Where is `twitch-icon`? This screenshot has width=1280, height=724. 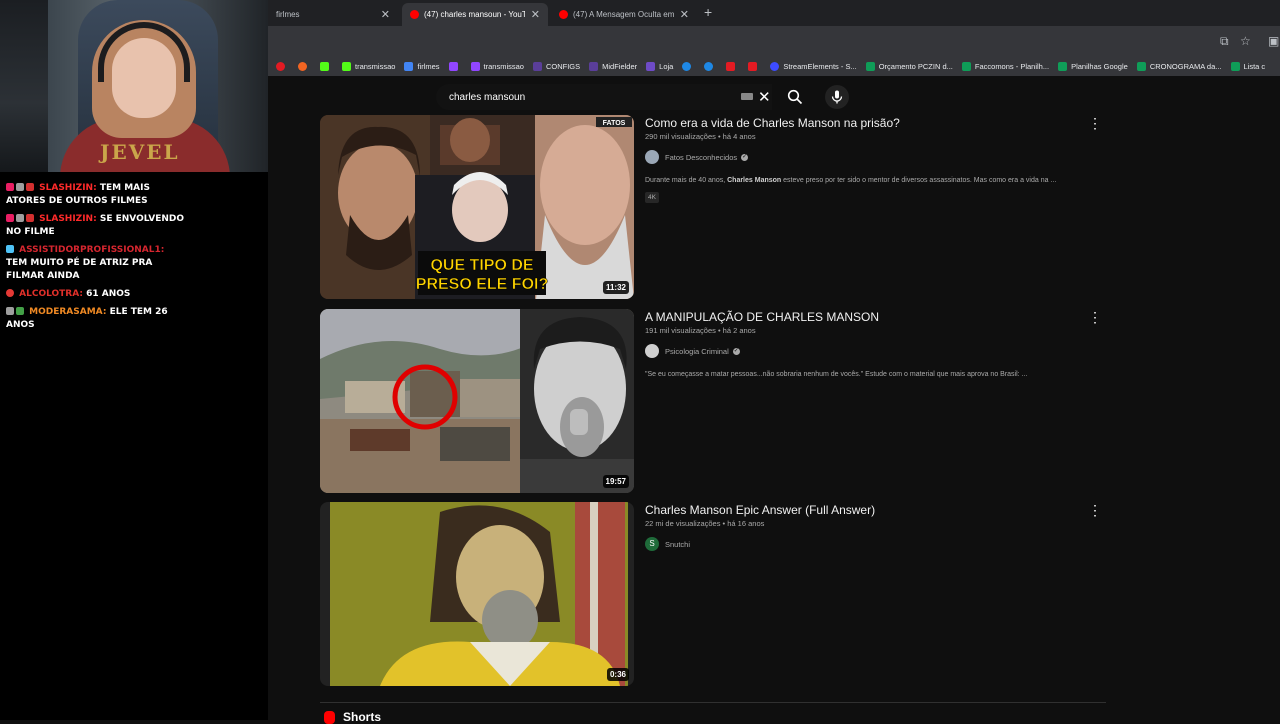
twitch-icon is located at coordinates (453, 66).